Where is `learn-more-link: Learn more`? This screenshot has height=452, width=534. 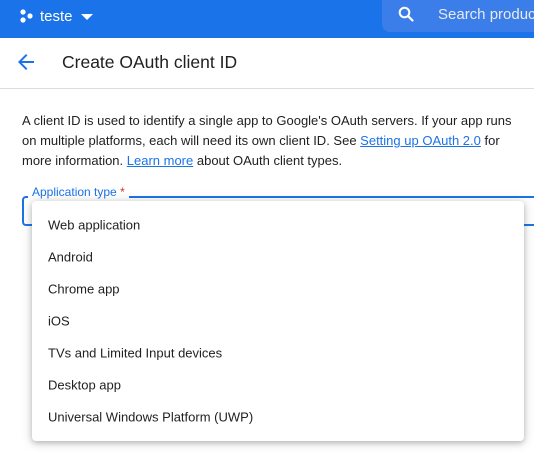 learn-more-link: Learn more is located at coordinates (160, 160).